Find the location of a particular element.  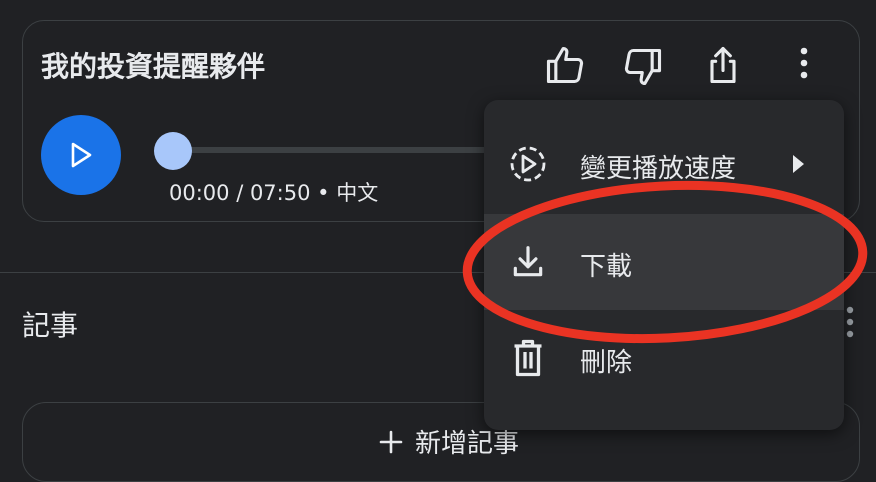

menu-item-label: 變更播放速度 is located at coordinates (658, 169).